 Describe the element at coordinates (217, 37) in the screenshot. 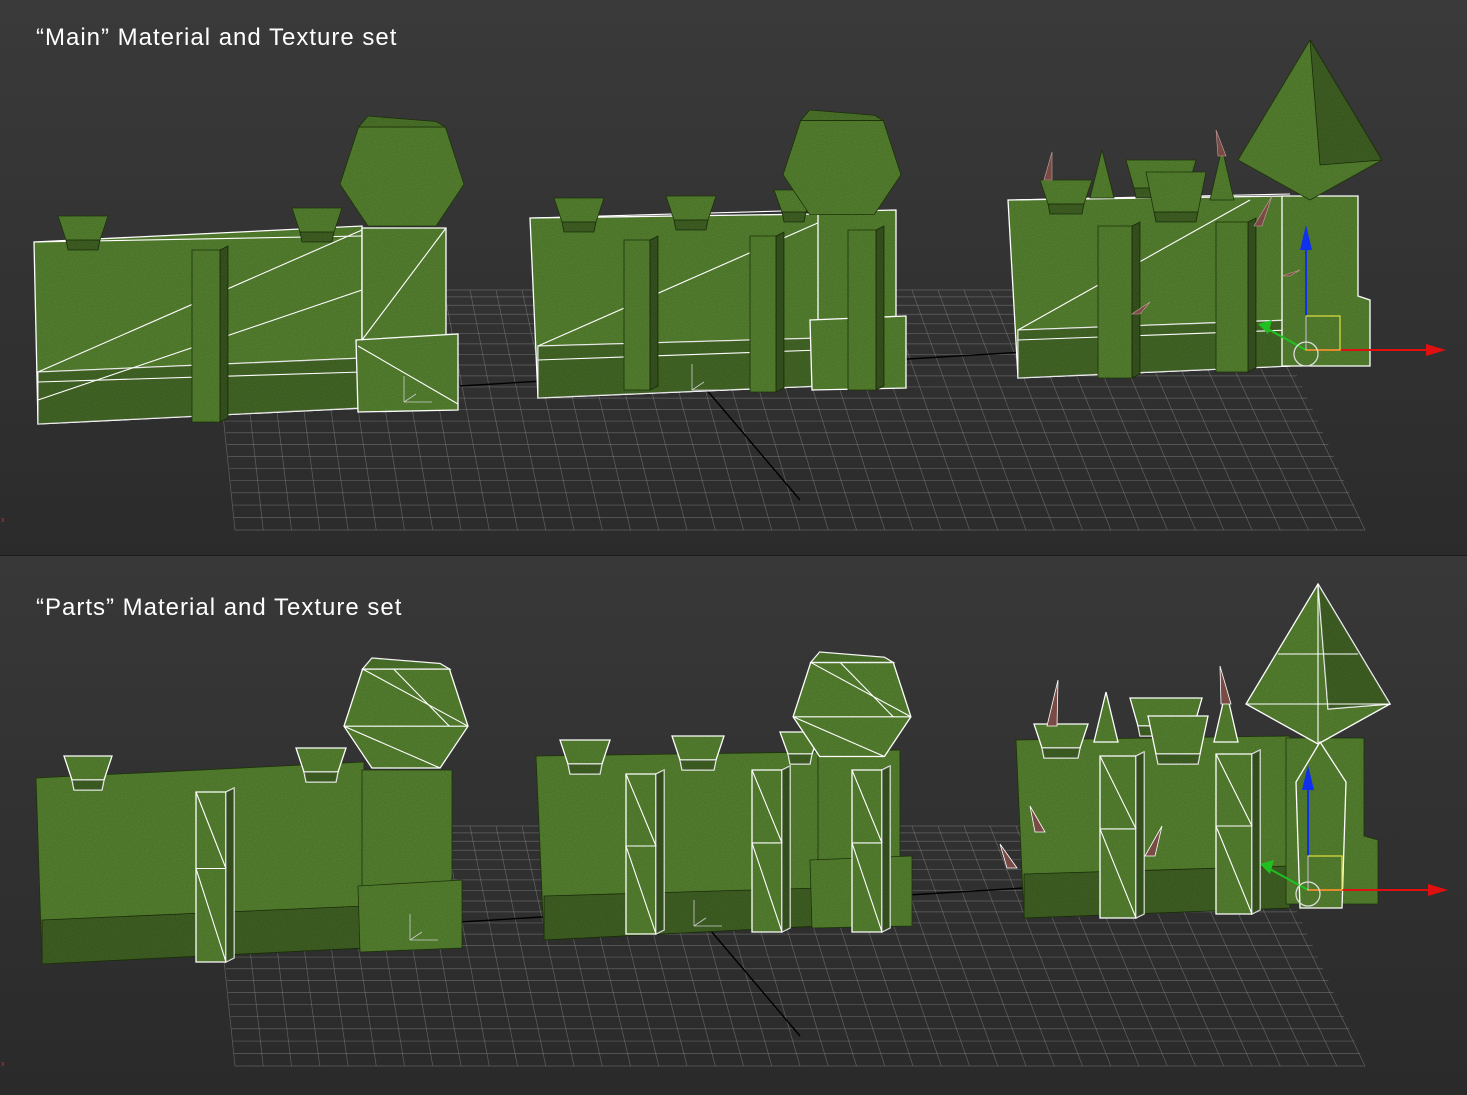

I see `viewport-title: “Main” Material and Texture set` at that location.